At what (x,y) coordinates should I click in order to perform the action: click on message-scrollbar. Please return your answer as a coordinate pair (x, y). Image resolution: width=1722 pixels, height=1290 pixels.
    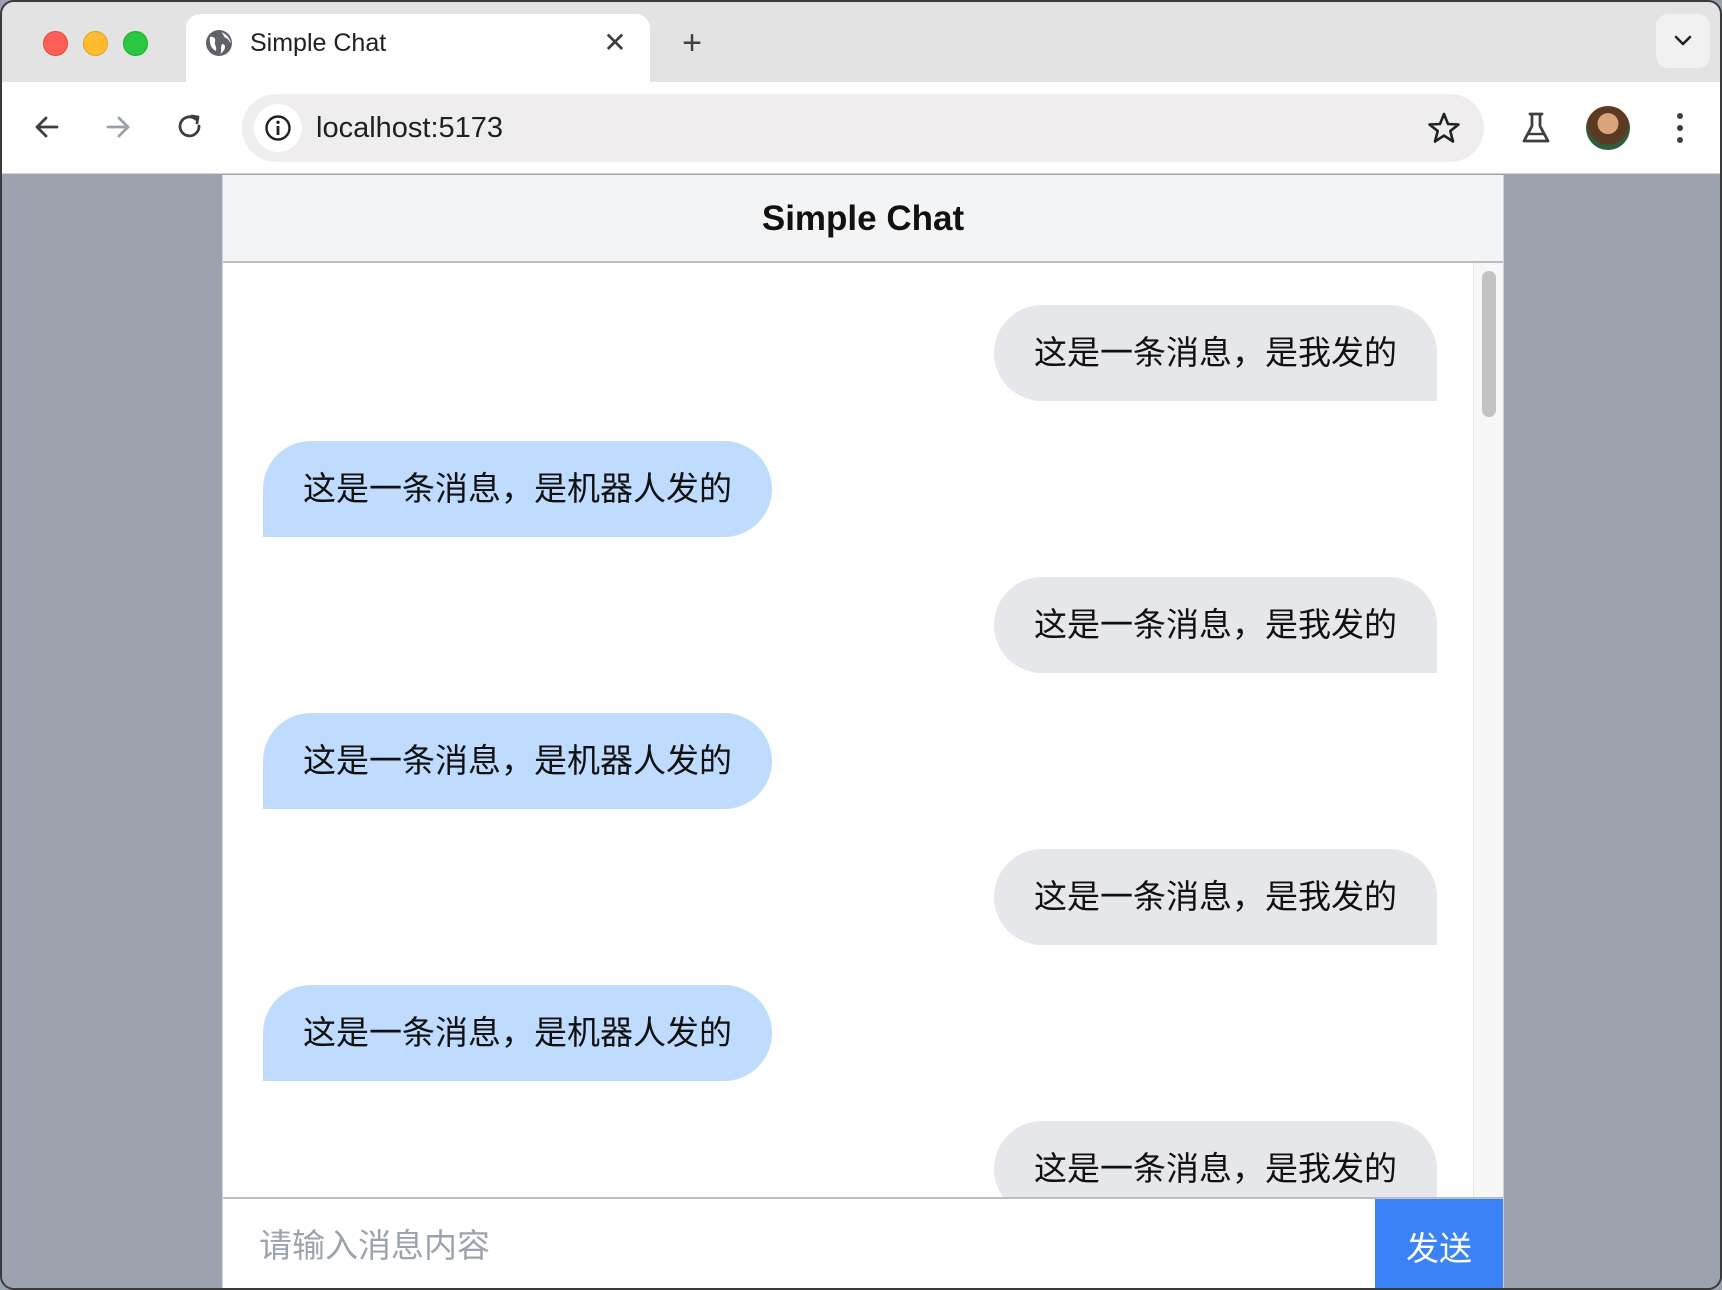
    Looking at the image, I should click on (1488, 731).